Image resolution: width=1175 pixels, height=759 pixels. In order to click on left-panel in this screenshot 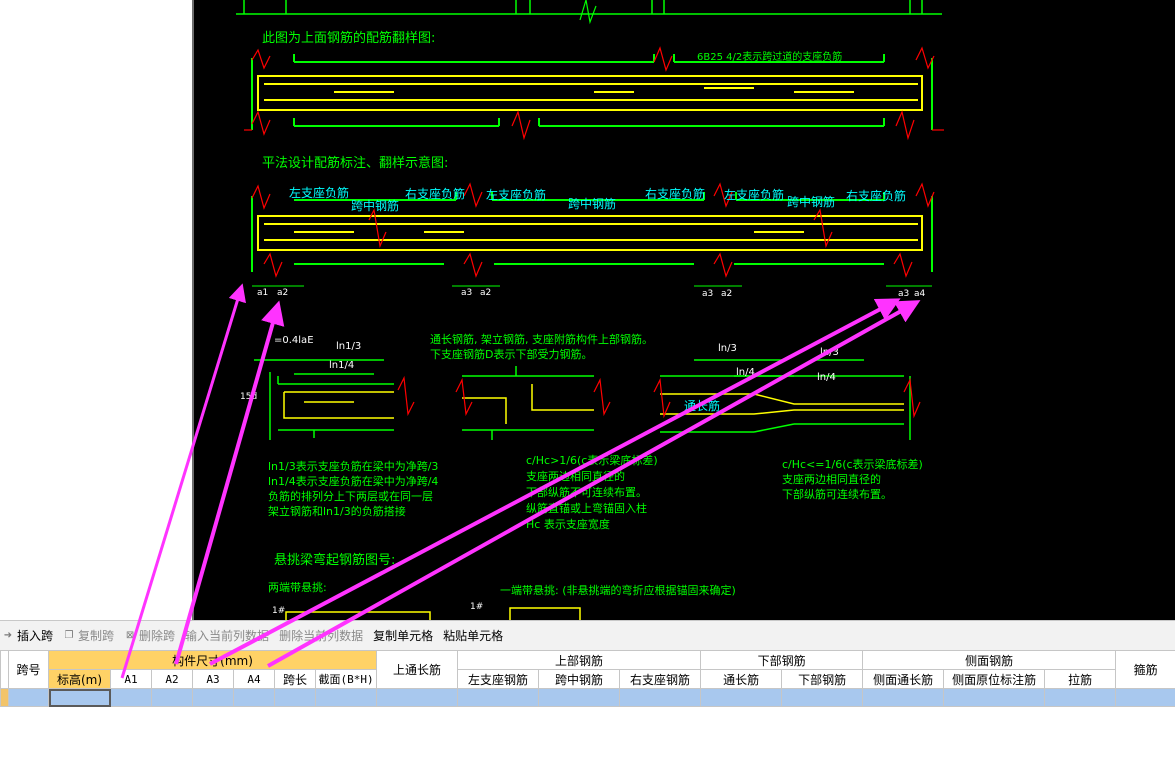, I will do `click(96, 310)`.